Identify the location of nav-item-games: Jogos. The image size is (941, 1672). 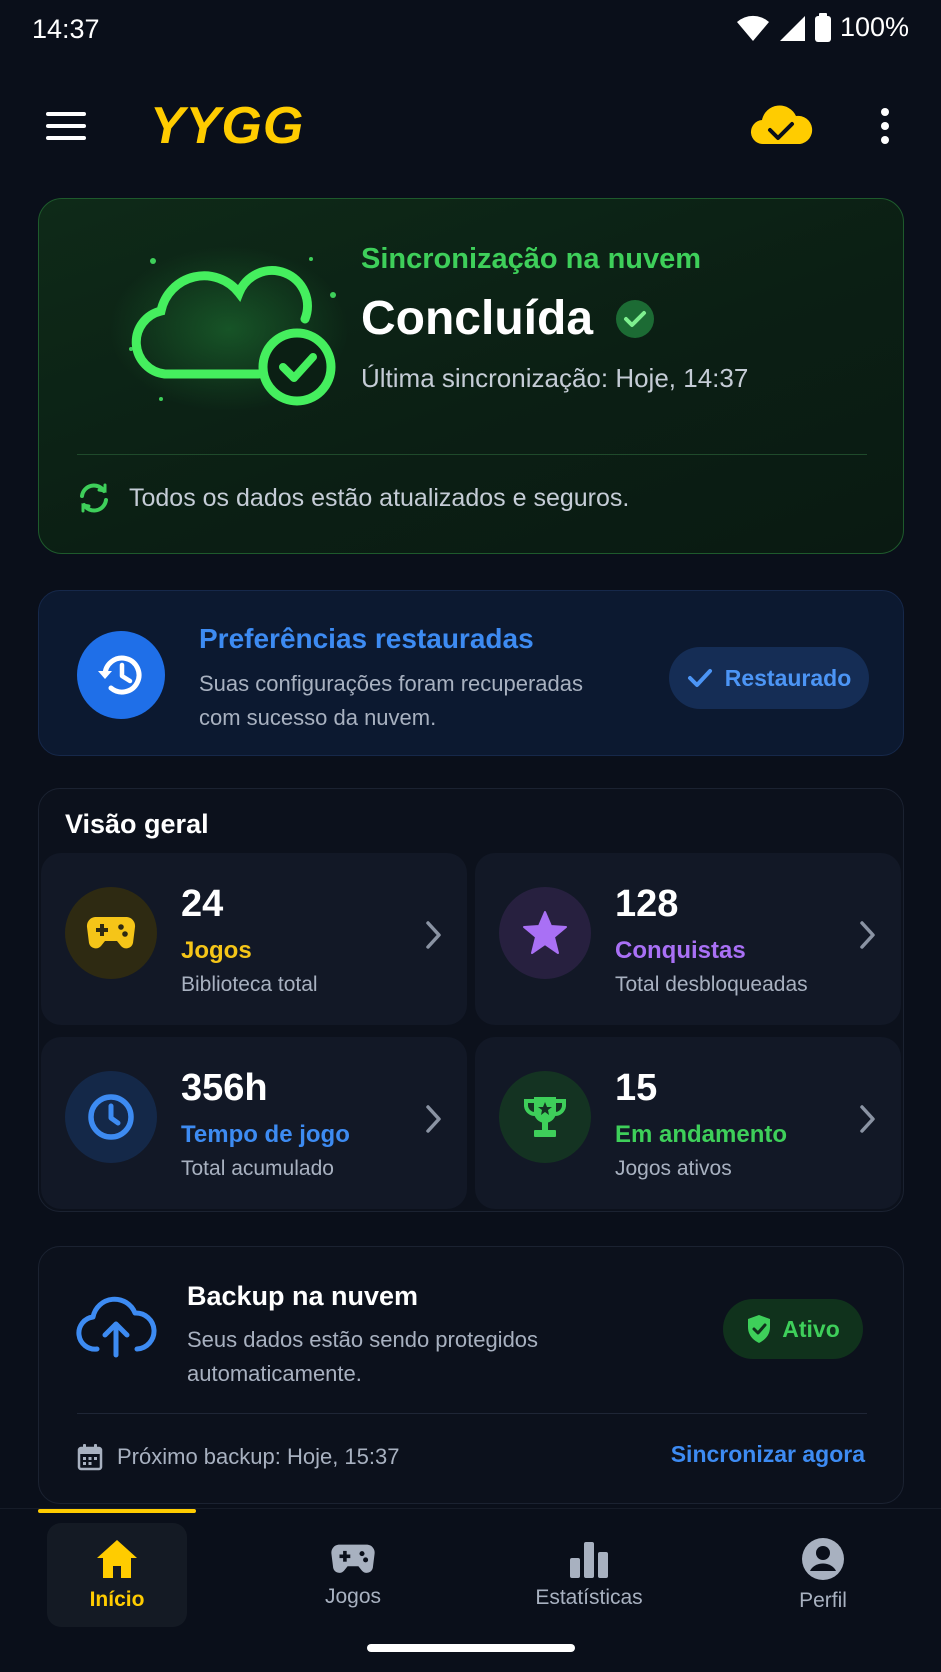
(353, 1575).